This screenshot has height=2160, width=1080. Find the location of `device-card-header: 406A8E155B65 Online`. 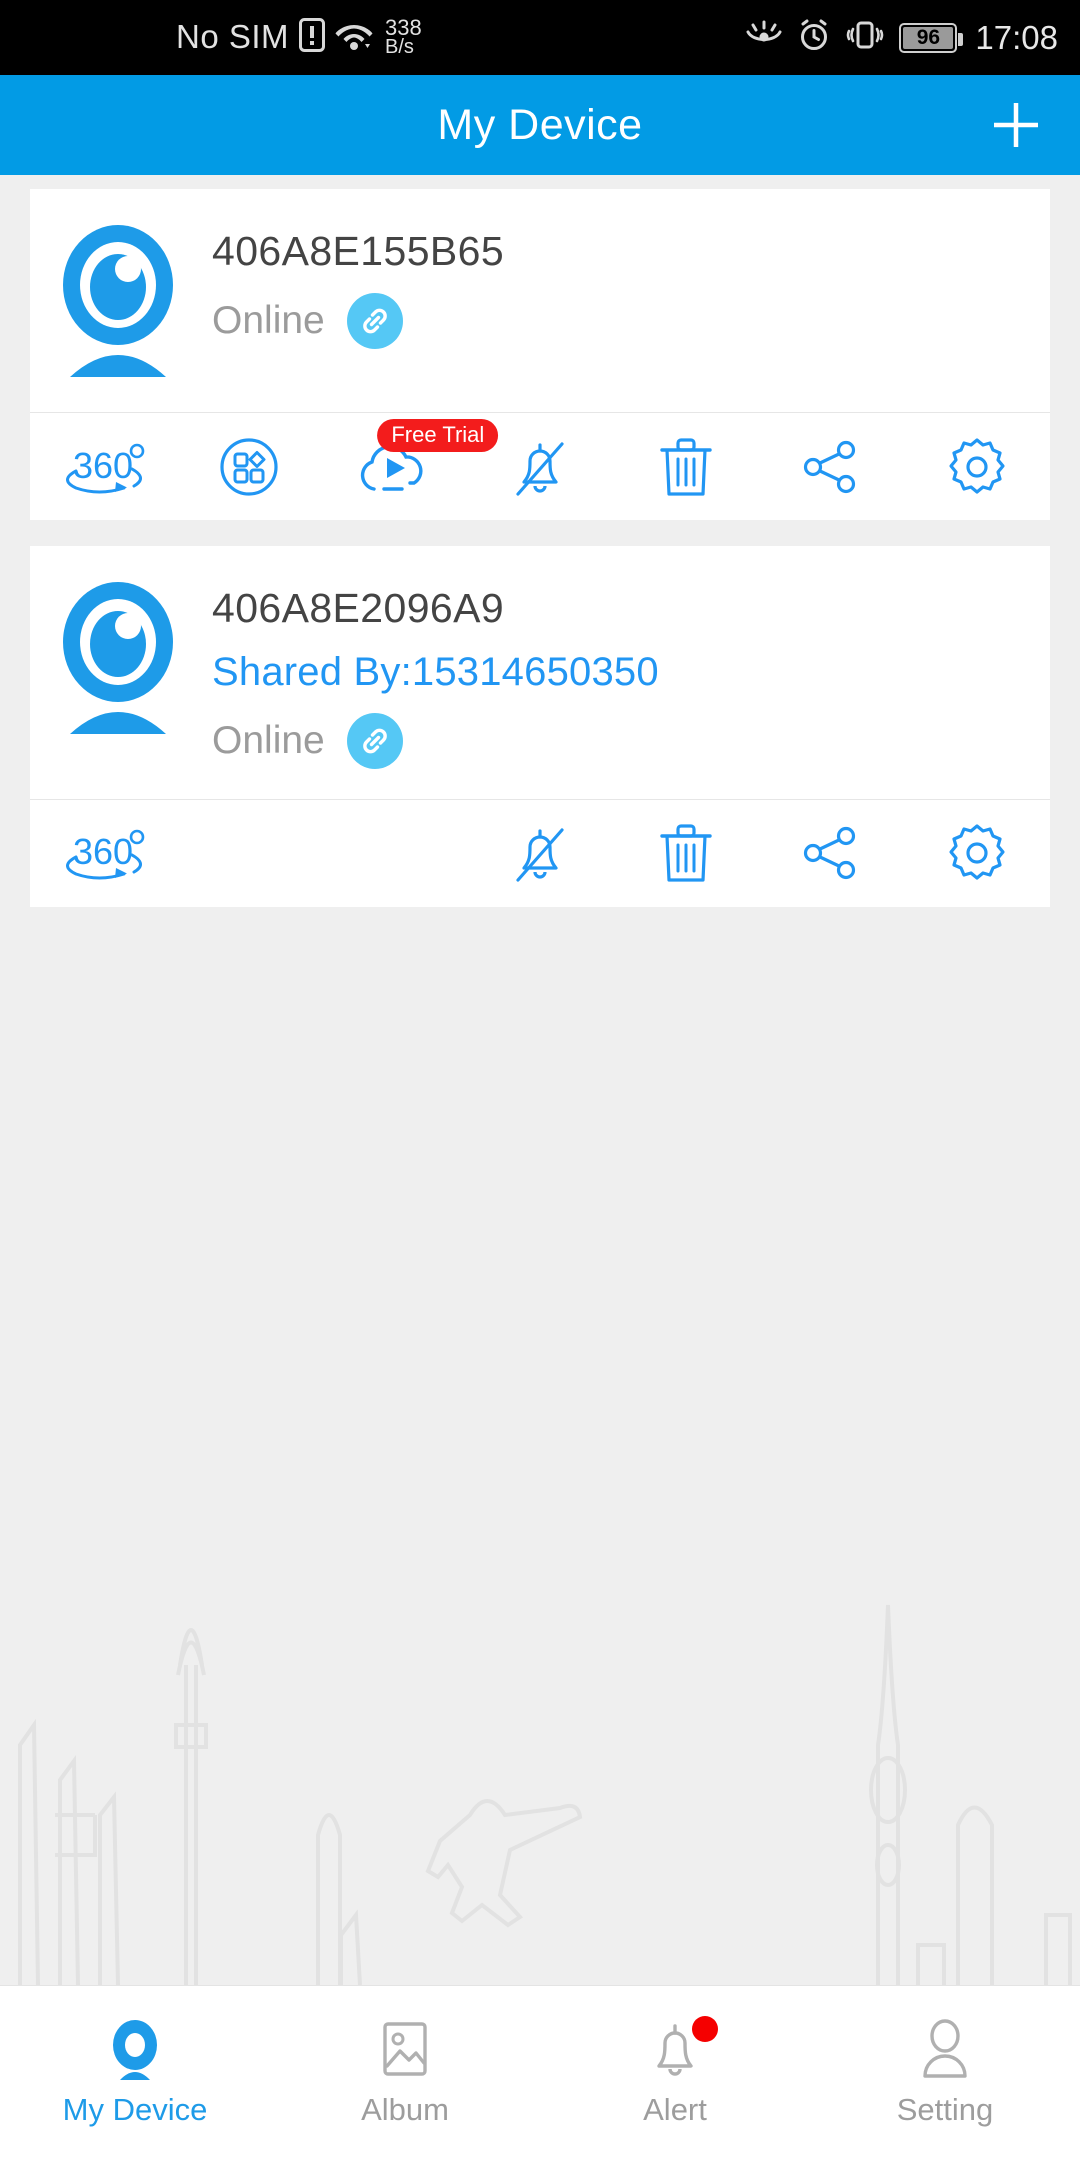

device-card-header: 406A8E155B65 Online is located at coordinates (540, 300).